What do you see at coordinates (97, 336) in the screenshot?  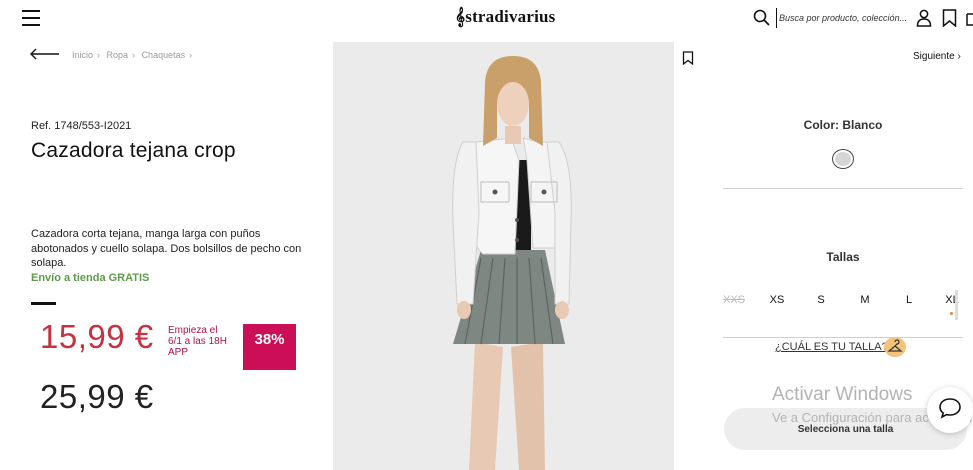 I see `sale-price: 15,99 €` at bounding box center [97, 336].